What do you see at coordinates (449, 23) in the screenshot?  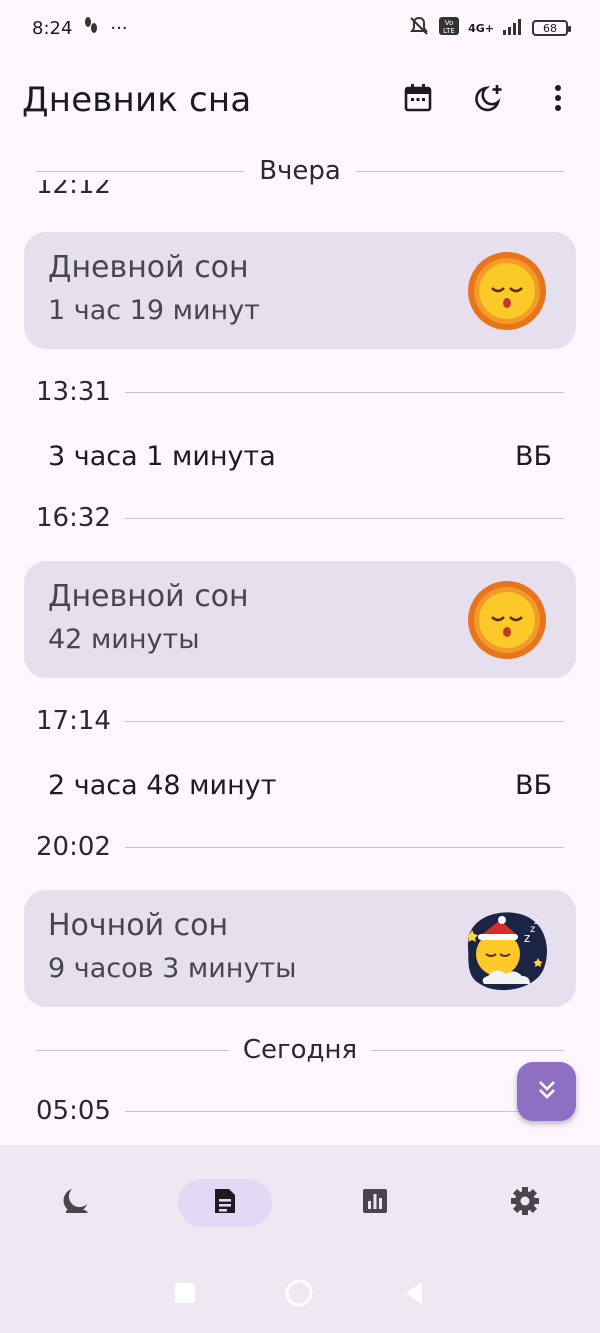 I see `svg-text: Vo` at bounding box center [449, 23].